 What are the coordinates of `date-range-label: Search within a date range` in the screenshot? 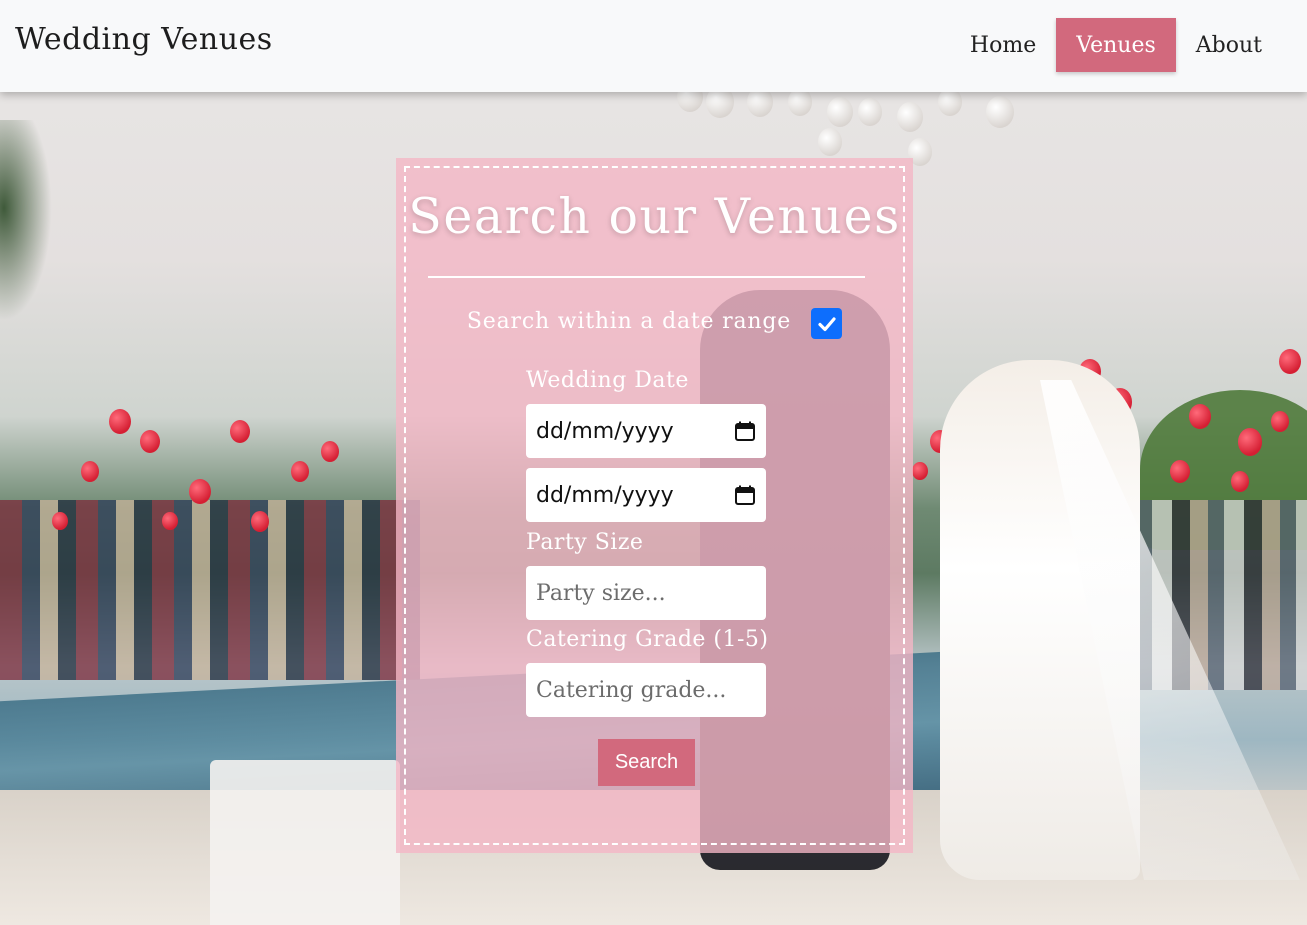 It's located at (629, 321).